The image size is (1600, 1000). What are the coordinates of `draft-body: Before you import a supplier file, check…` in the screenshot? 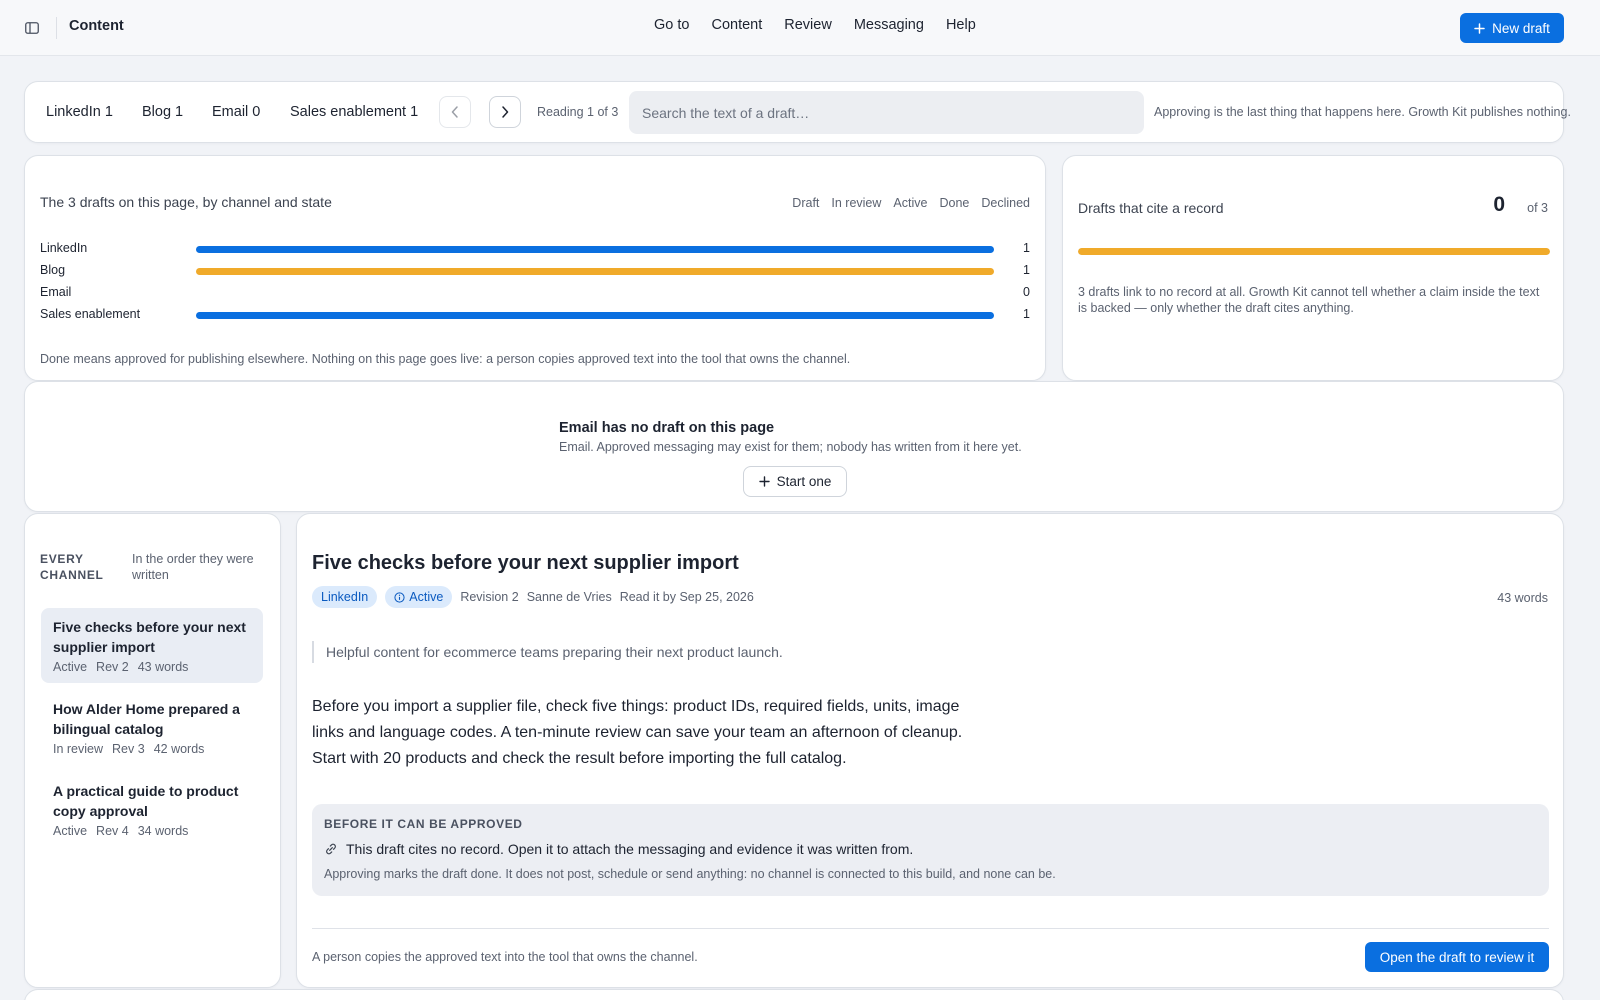 It's located at (637, 732).